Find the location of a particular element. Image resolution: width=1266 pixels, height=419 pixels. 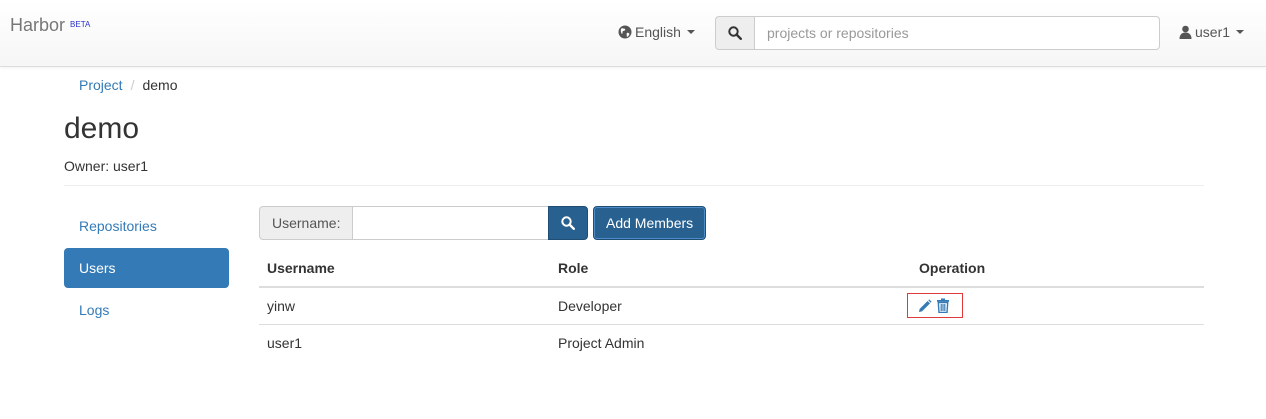

beta-badge: BETA is located at coordinates (80, 24).